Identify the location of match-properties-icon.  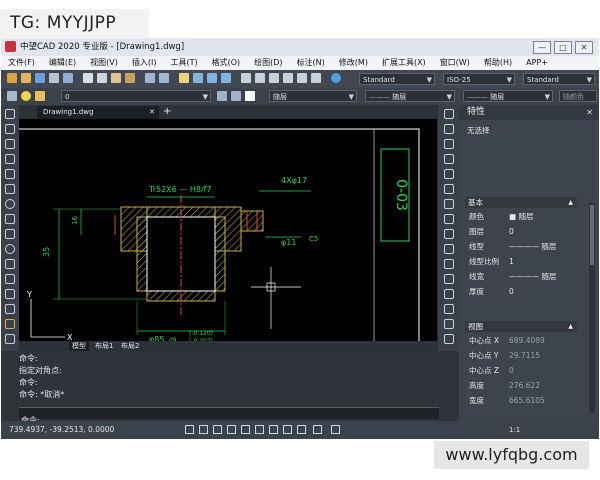
(130, 78).